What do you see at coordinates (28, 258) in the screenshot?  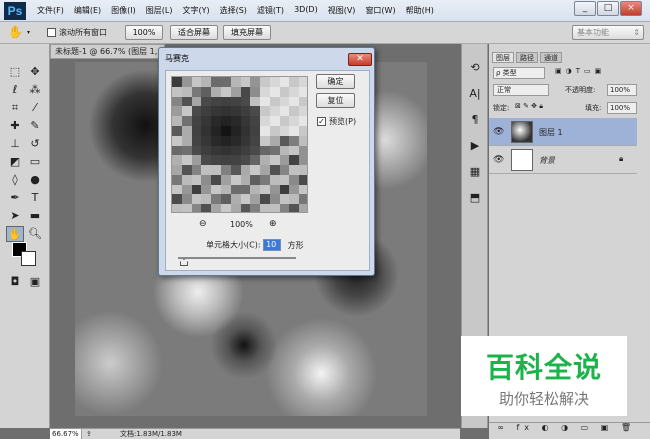 I see `background-color-swatch` at bounding box center [28, 258].